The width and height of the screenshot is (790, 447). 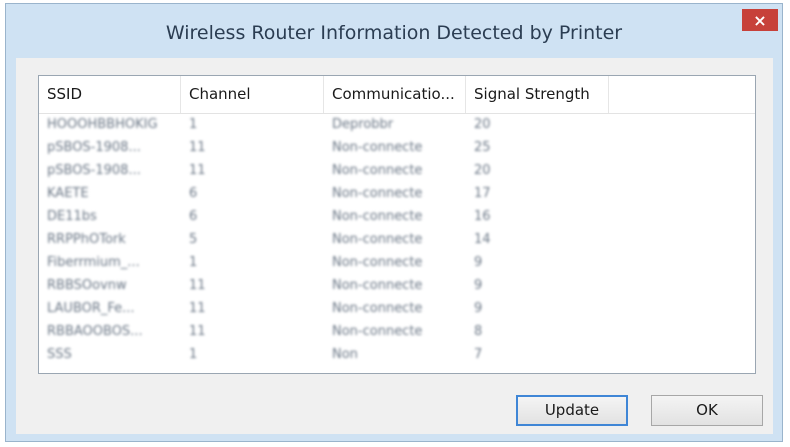 I want to click on list-item: DE11bs 6 Non-connecte 16, so click(x=397, y=216).